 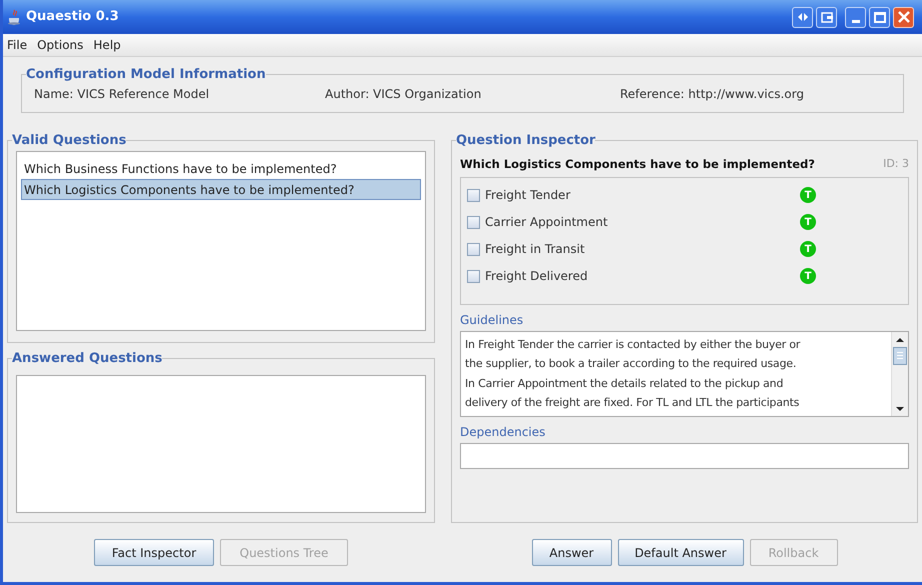 What do you see at coordinates (631, 364) in the screenshot?
I see `guideline-line: the supplier, to book a trailer according to the required usage.` at bounding box center [631, 364].